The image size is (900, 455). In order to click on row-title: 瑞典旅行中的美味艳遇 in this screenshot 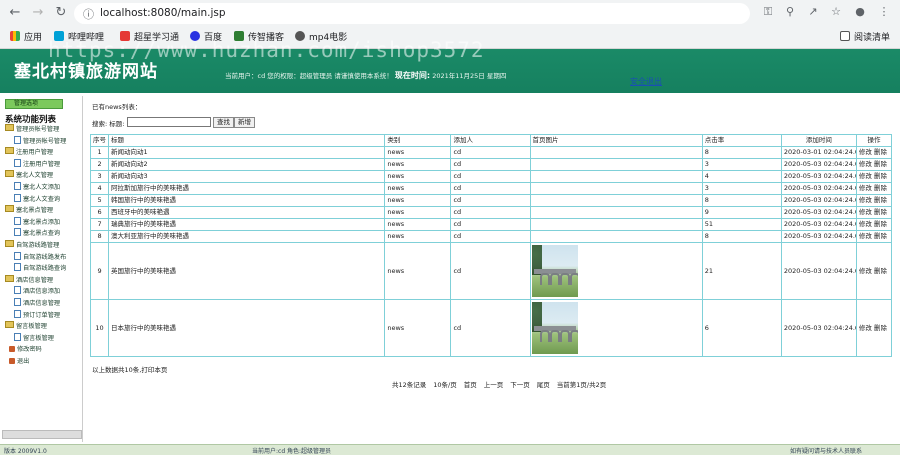, I will do `click(247, 224)`.